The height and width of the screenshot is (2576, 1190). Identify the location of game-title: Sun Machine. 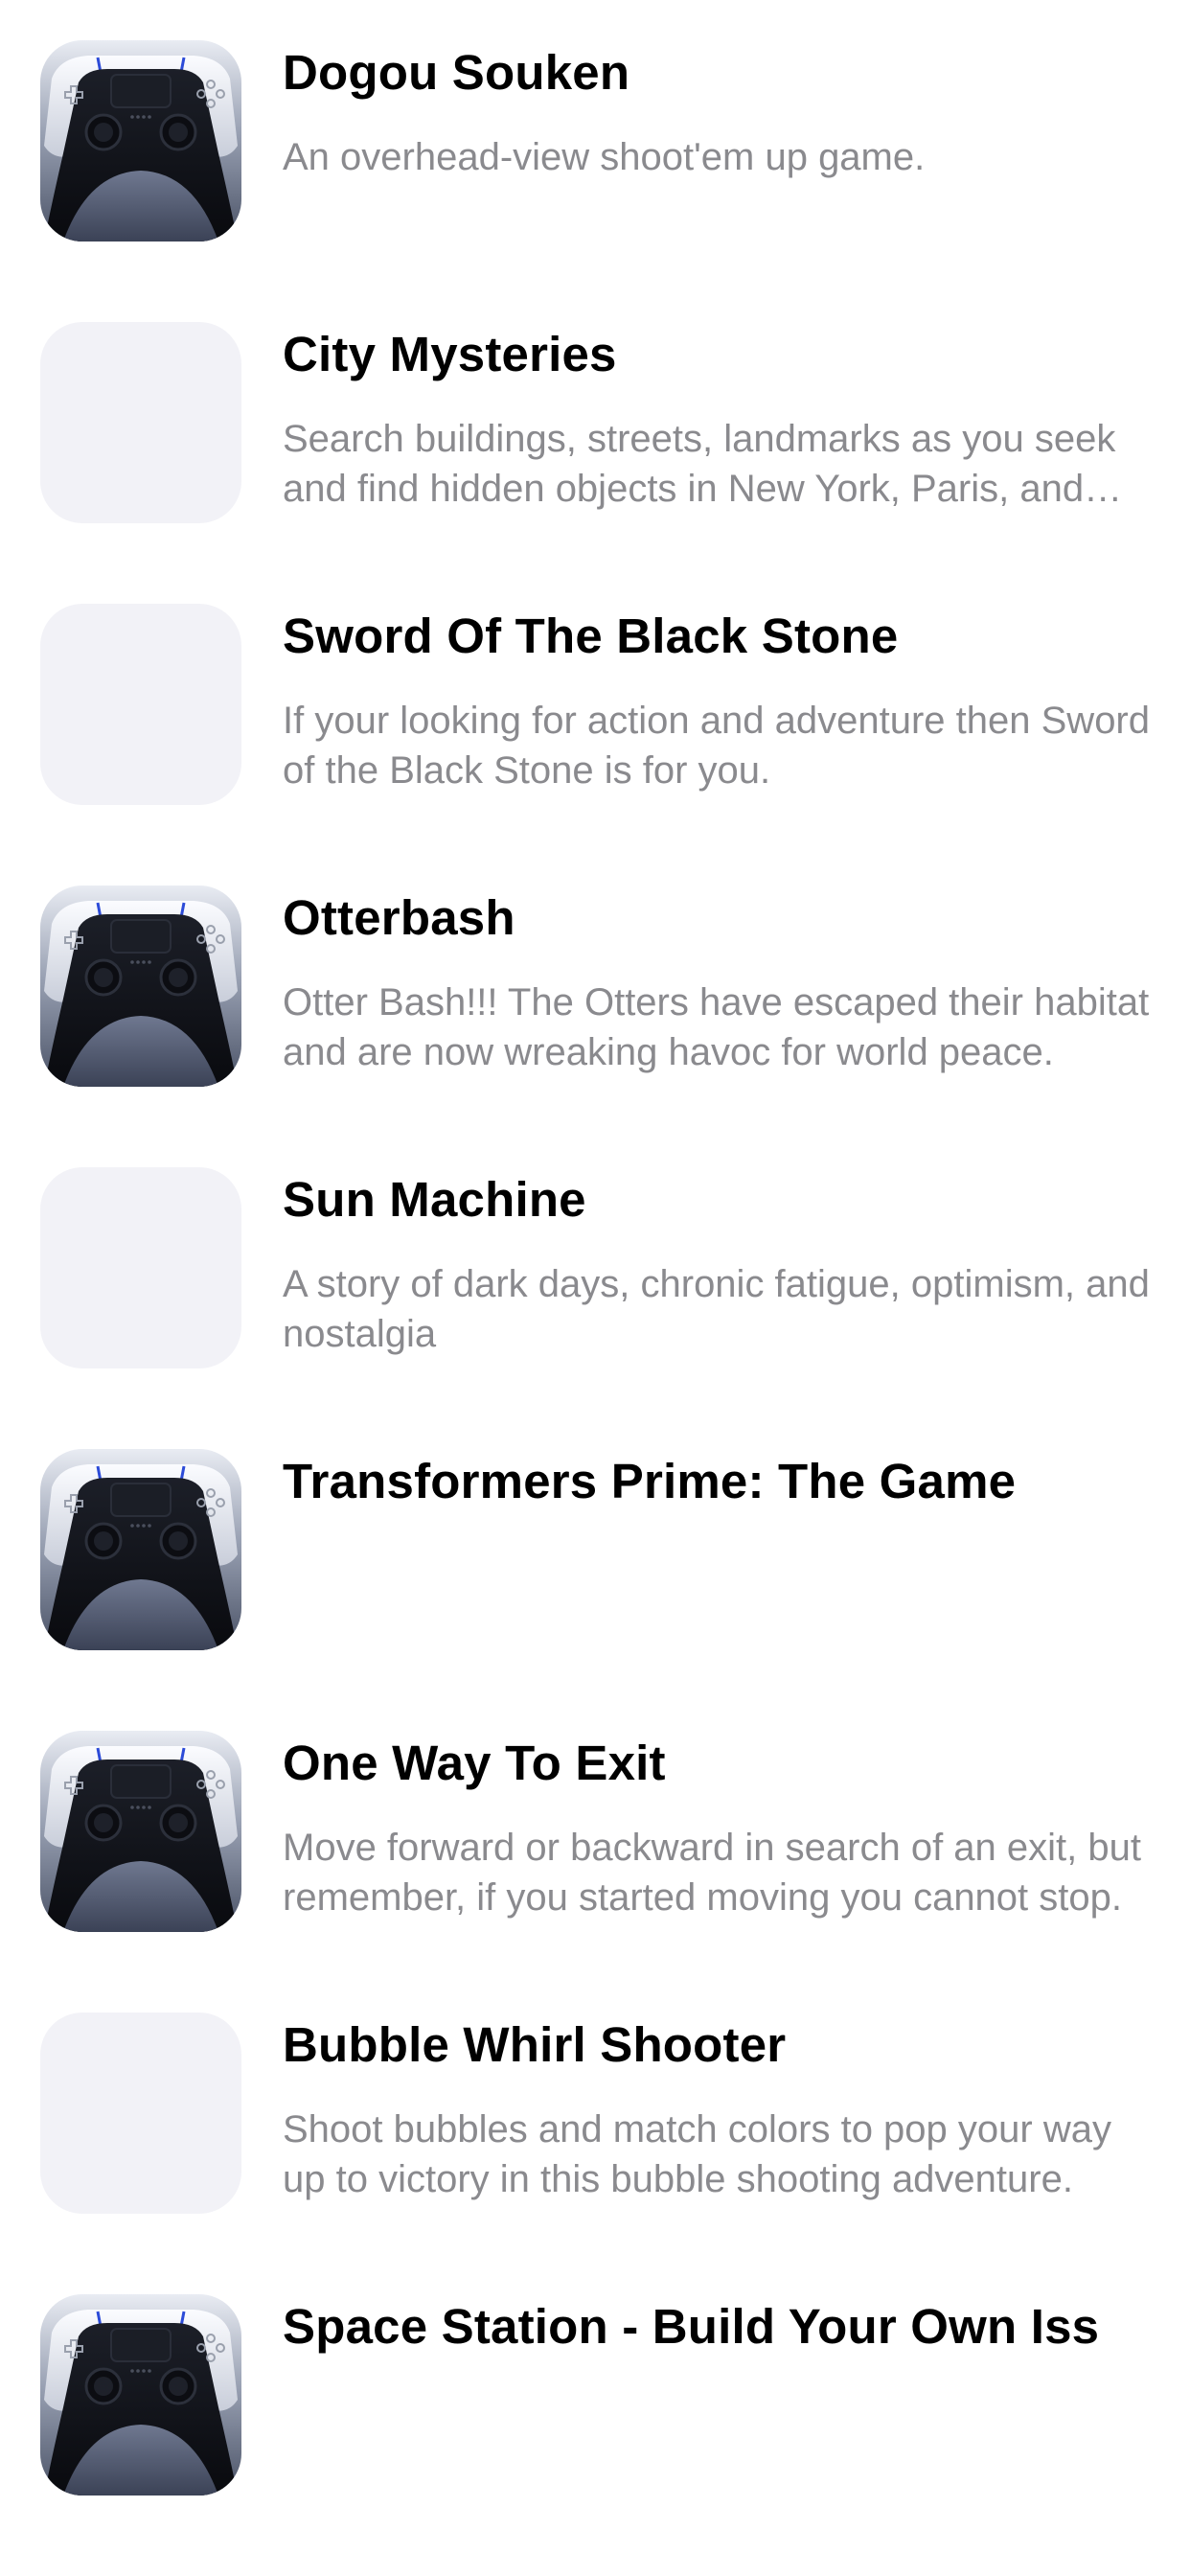
(435, 1199).